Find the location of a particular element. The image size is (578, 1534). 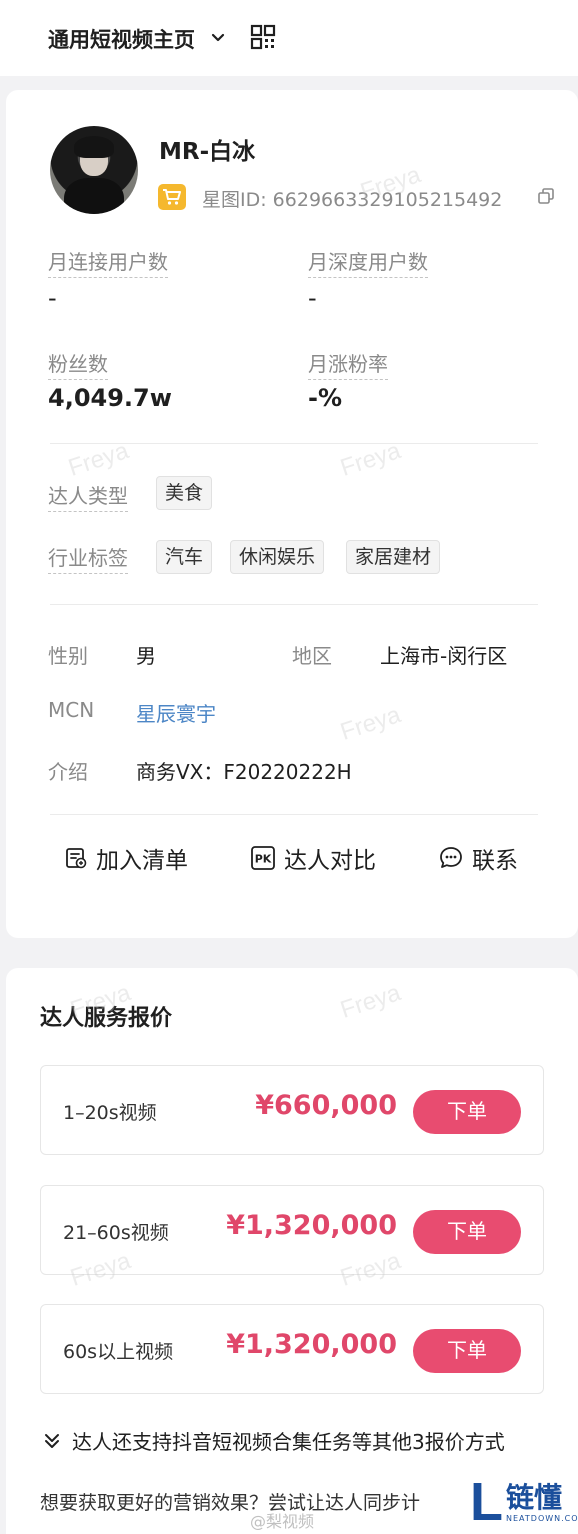

site-logo: L 链懂 NEATDOWN.COM is located at coordinates (520, 1502).